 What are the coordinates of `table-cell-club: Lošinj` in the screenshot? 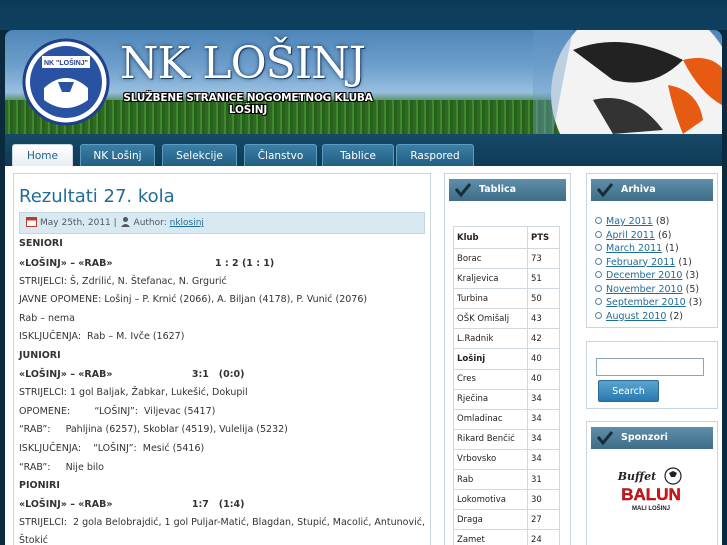 It's located at (490, 359).